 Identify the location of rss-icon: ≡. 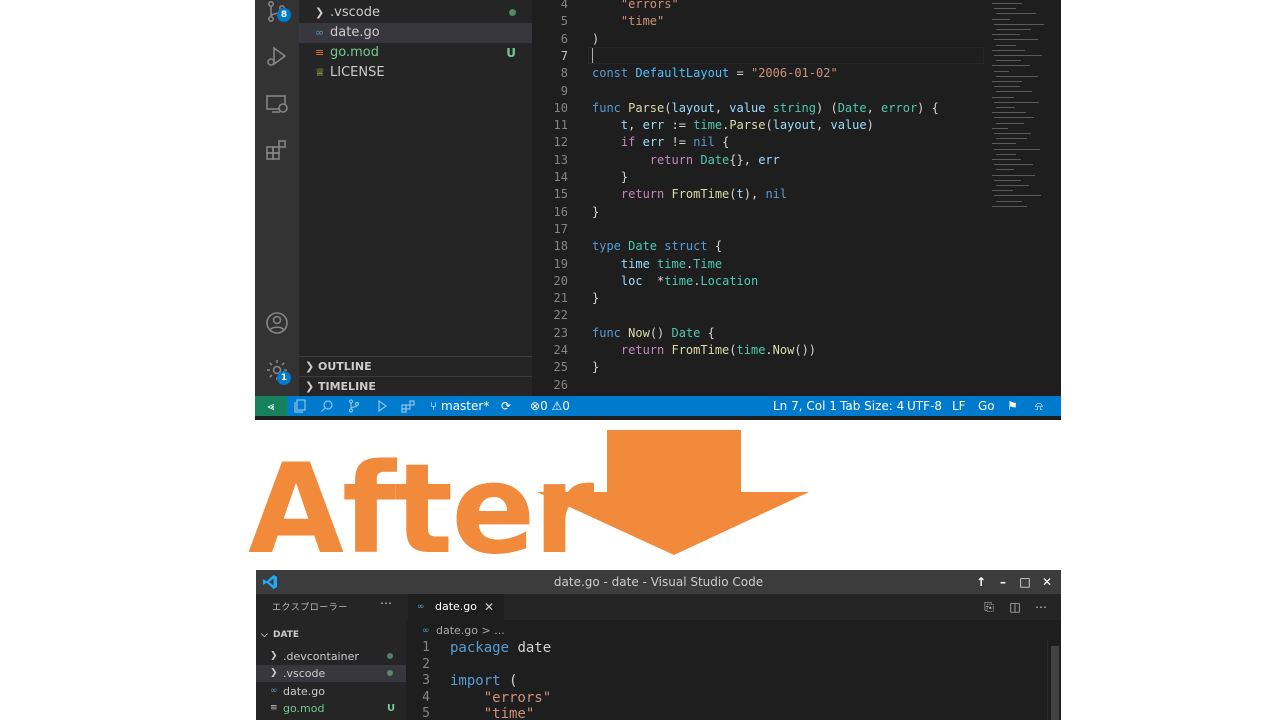
(320, 52).